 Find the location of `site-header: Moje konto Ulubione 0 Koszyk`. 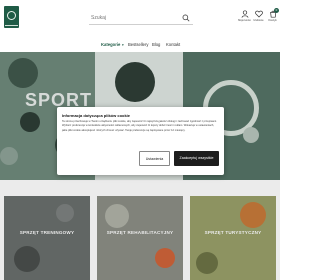

site-header: Moje konto Ulubione 0 Koszyk is located at coordinates (140, 18).